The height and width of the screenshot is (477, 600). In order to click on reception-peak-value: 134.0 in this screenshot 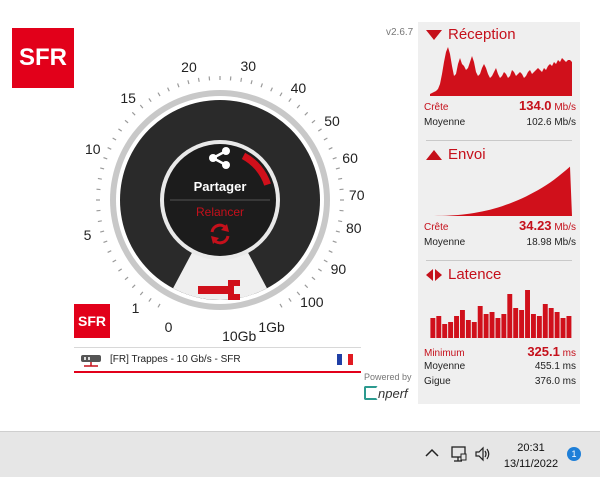, I will do `click(535, 105)`.